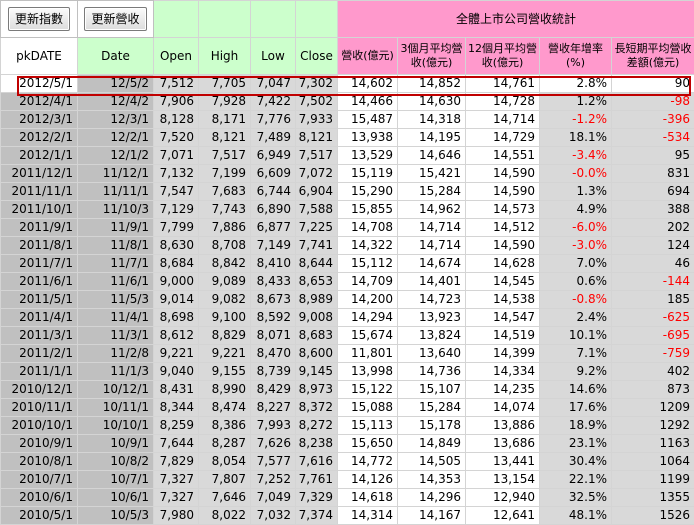 The image size is (694, 525). I want to click on cell-pkdate: 2010/11/1, so click(39, 408).